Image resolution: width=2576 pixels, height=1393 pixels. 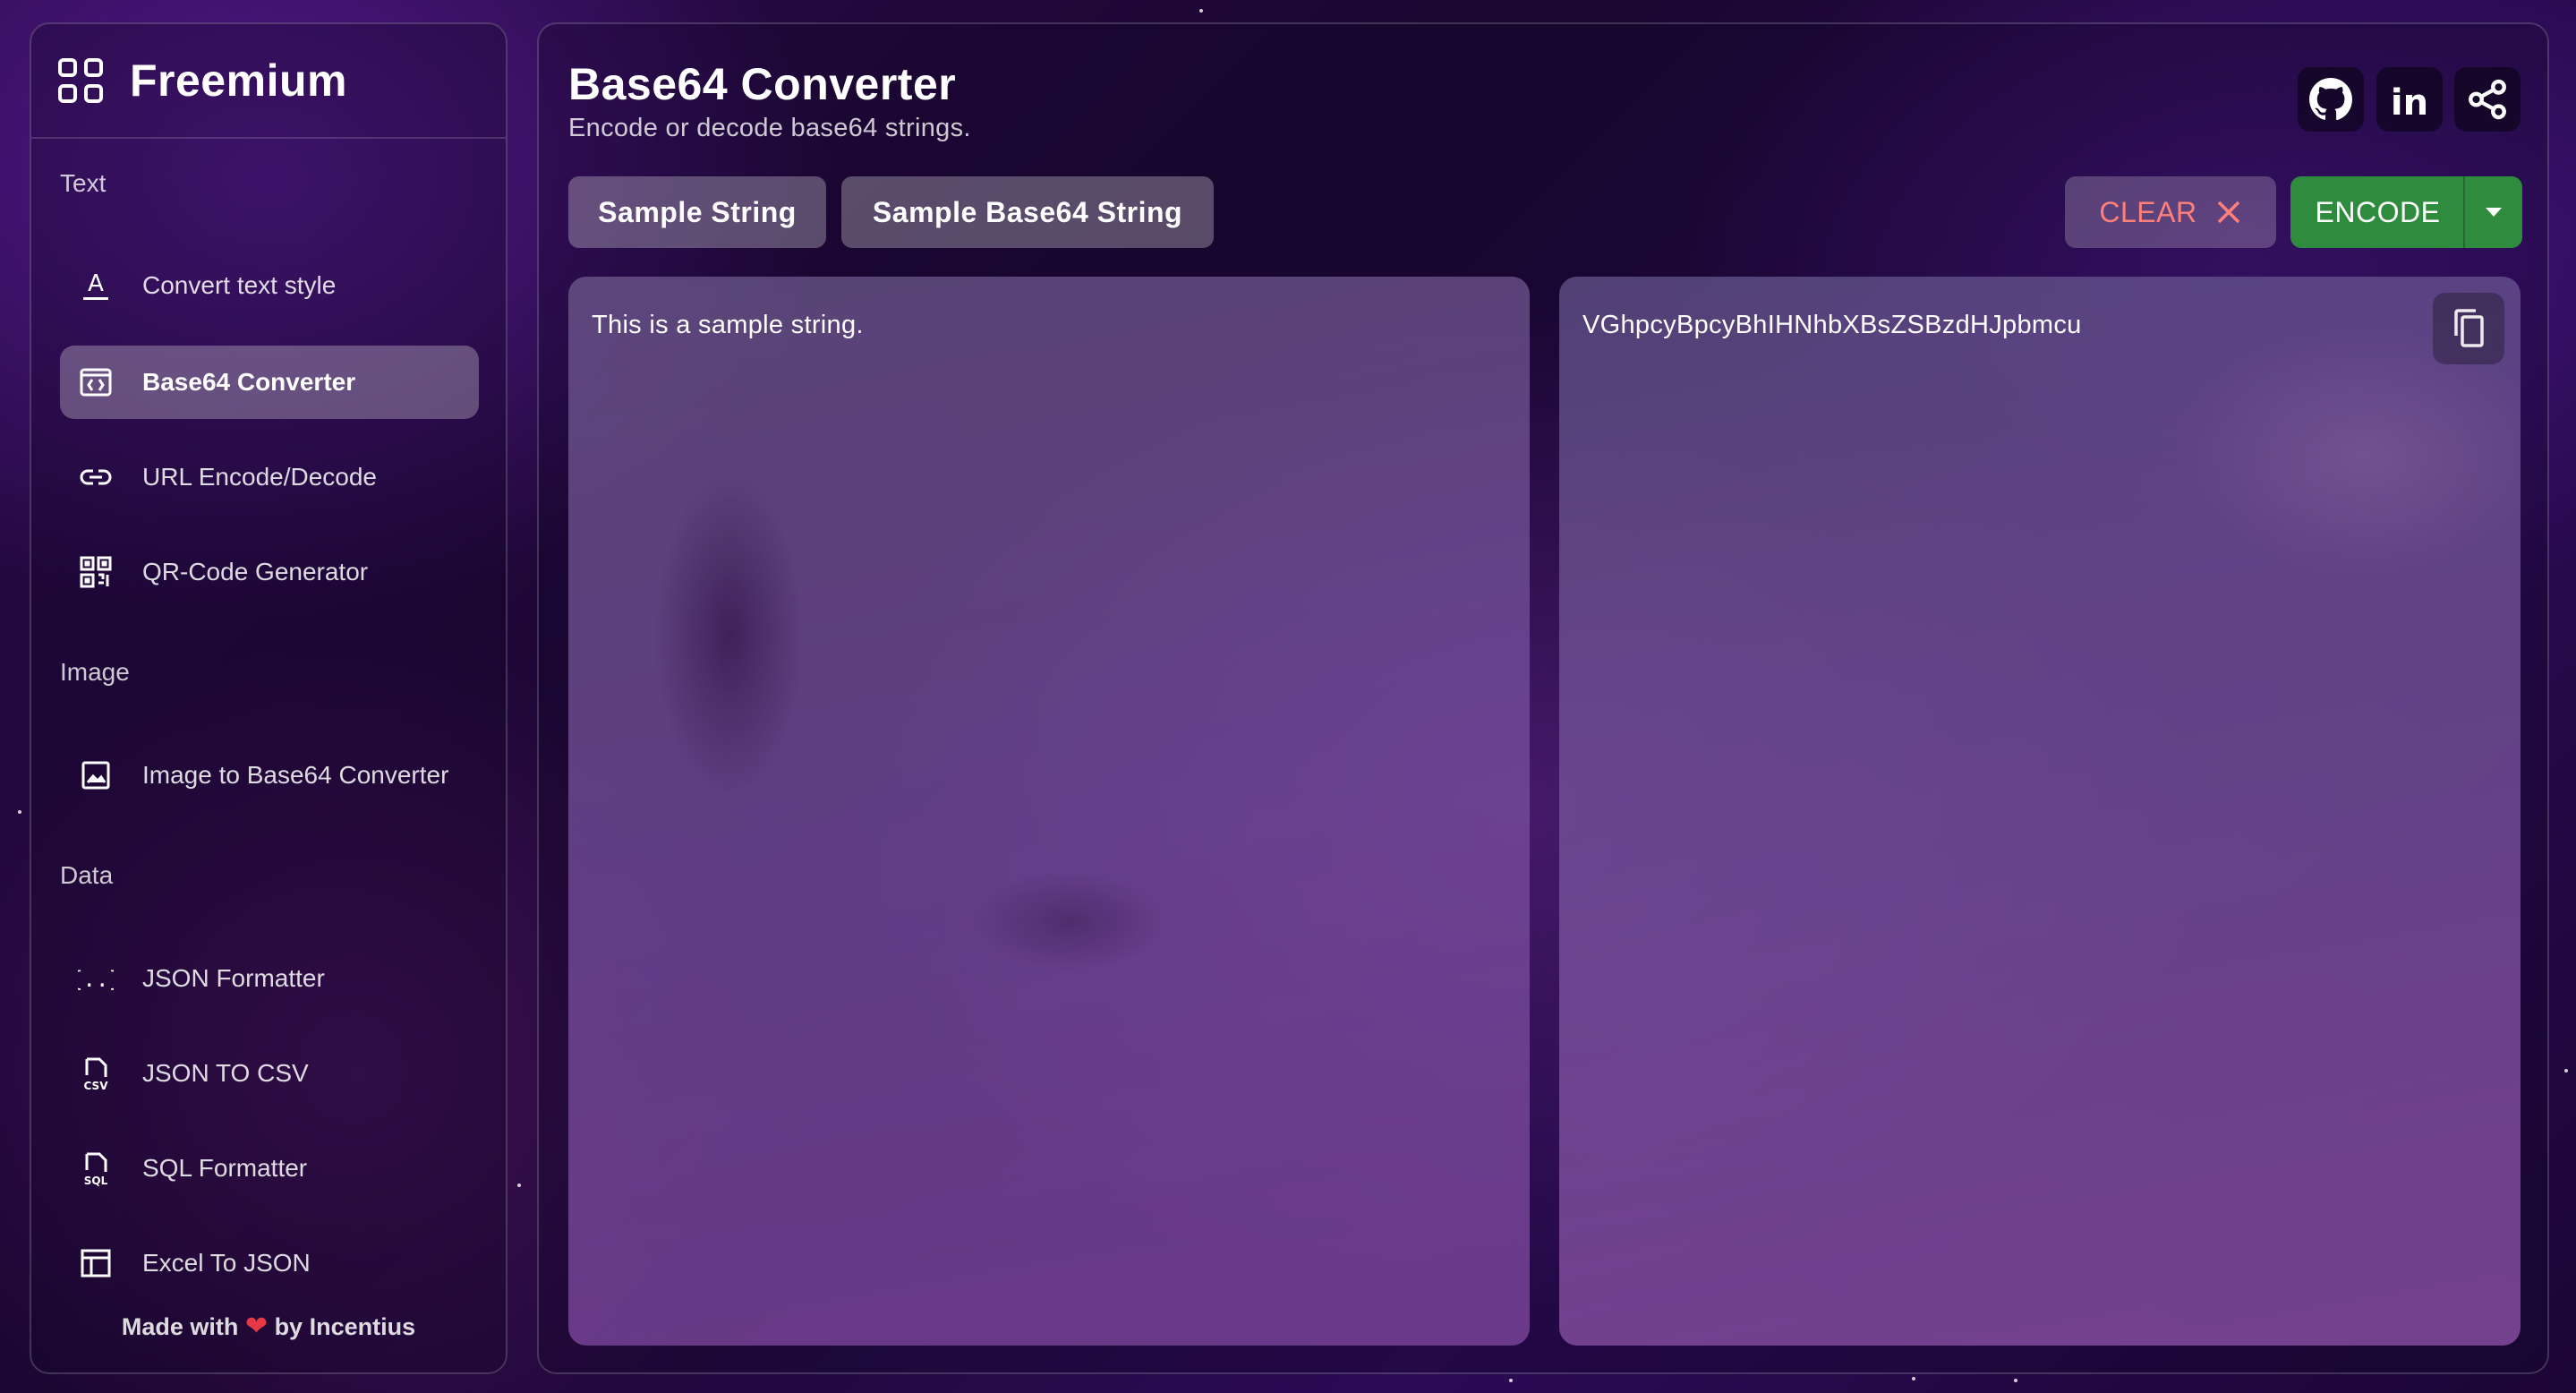 What do you see at coordinates (728, 325) in the screenshot?
I see `input-text: This is a sample string.` at bounding box center [728, 325].